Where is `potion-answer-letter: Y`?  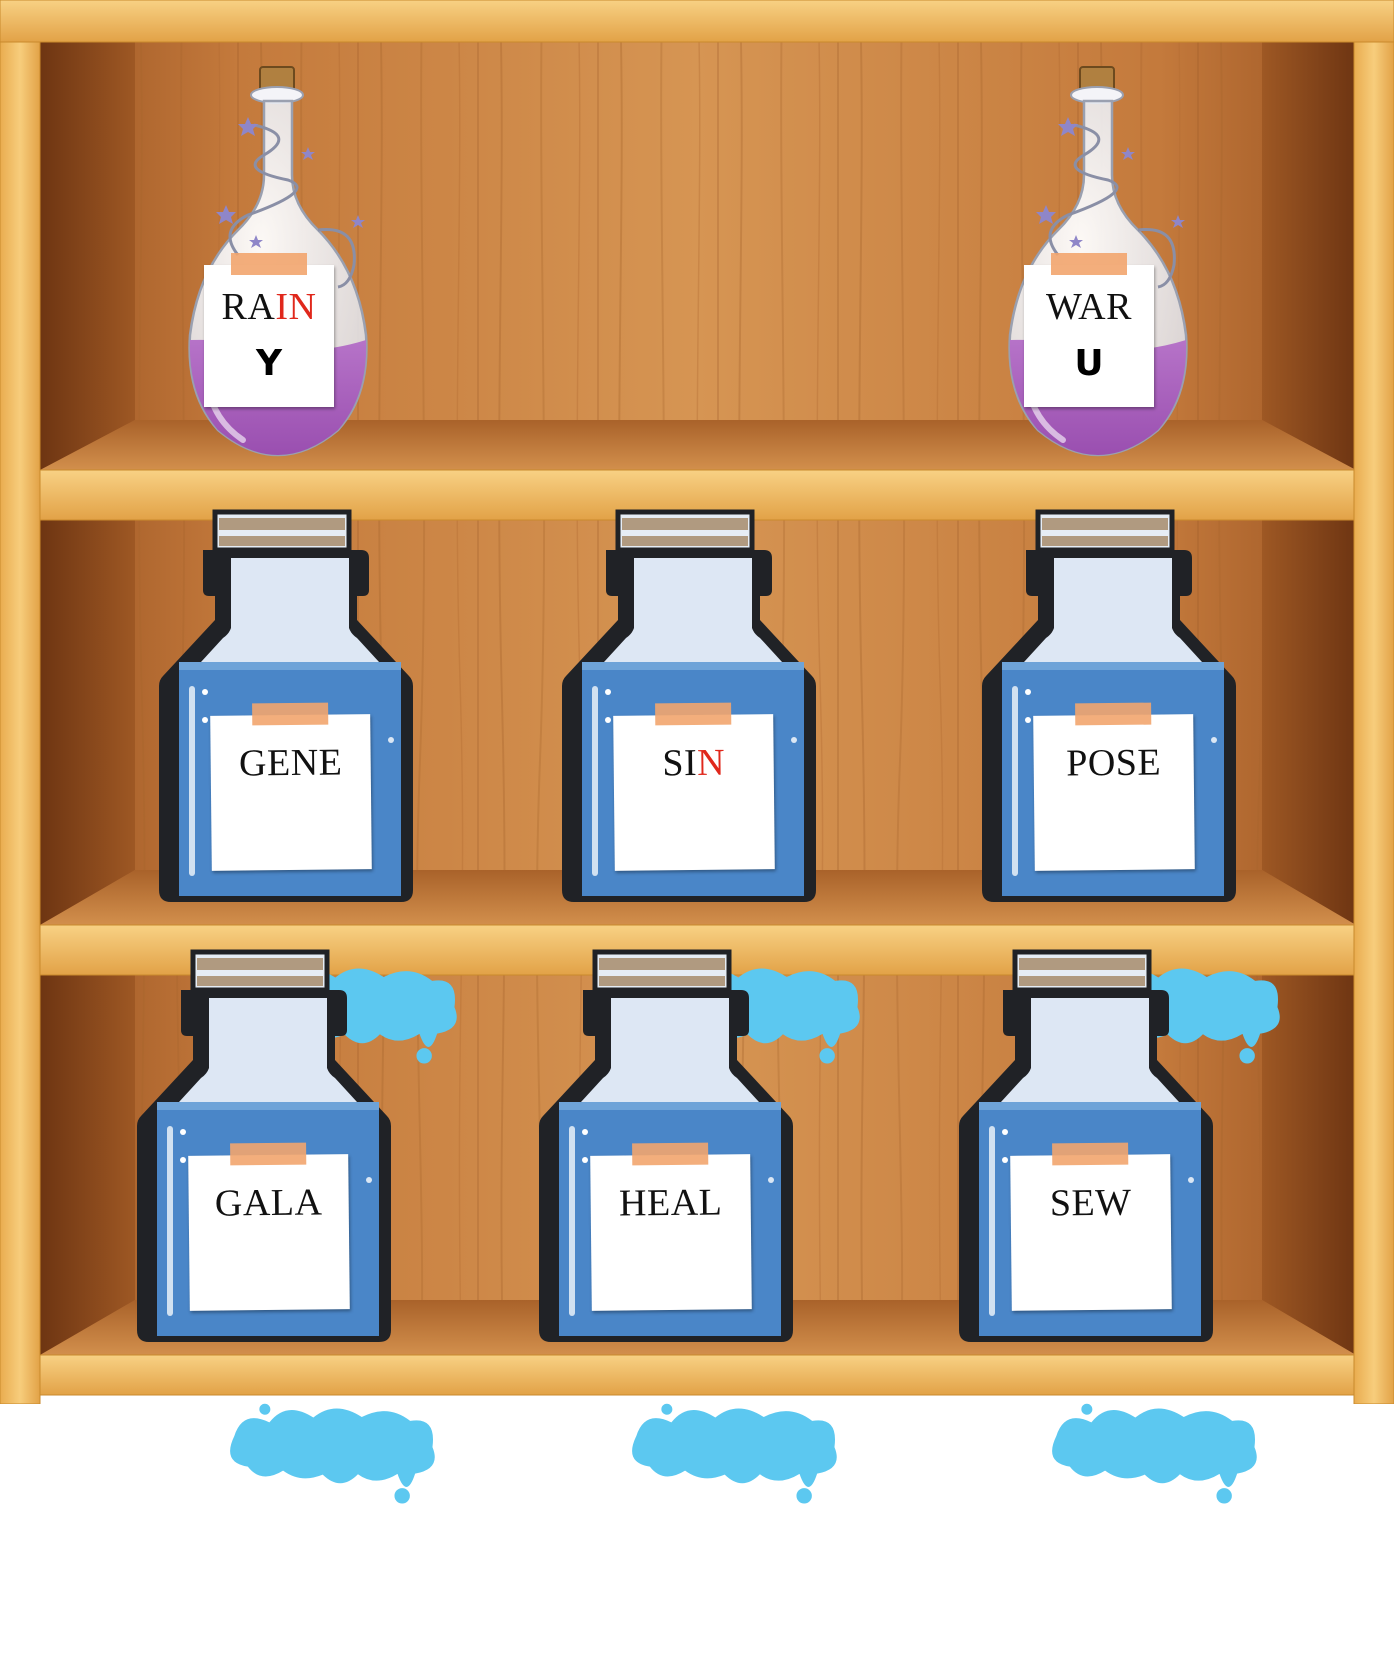
potion-answer-letter: Y is located at coordinates (269, 363).